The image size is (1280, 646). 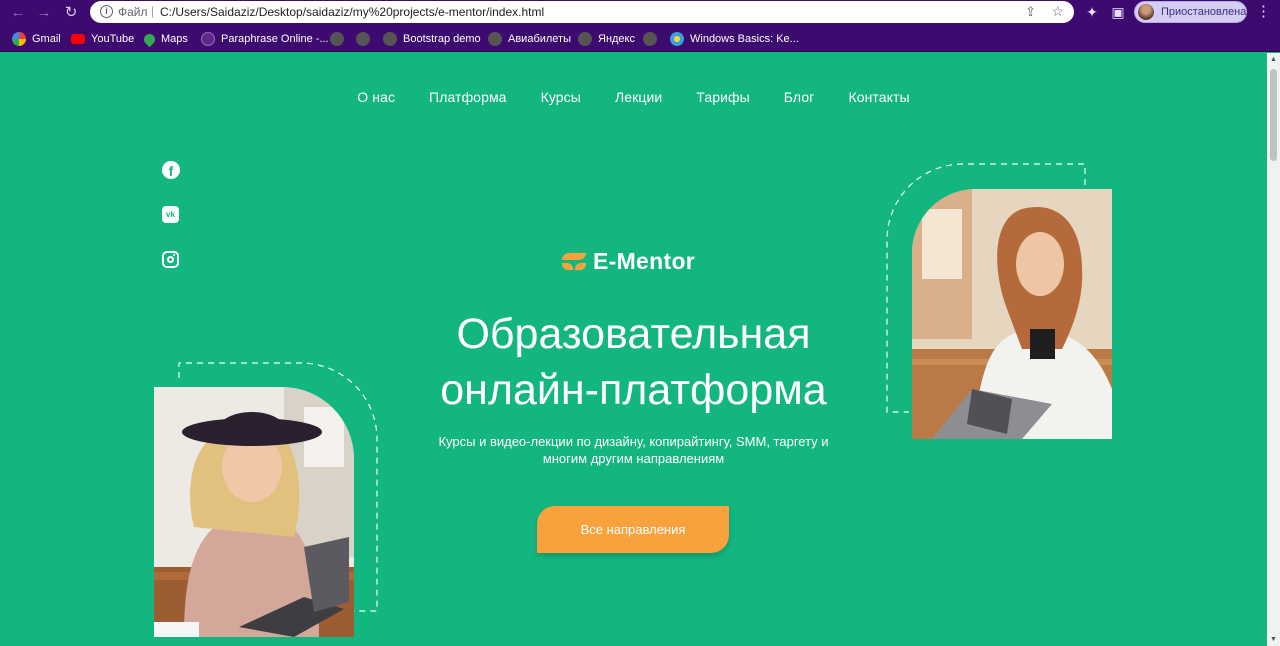 I want to click on nav-link-platform: Платформа, so click(x=468, y=97).